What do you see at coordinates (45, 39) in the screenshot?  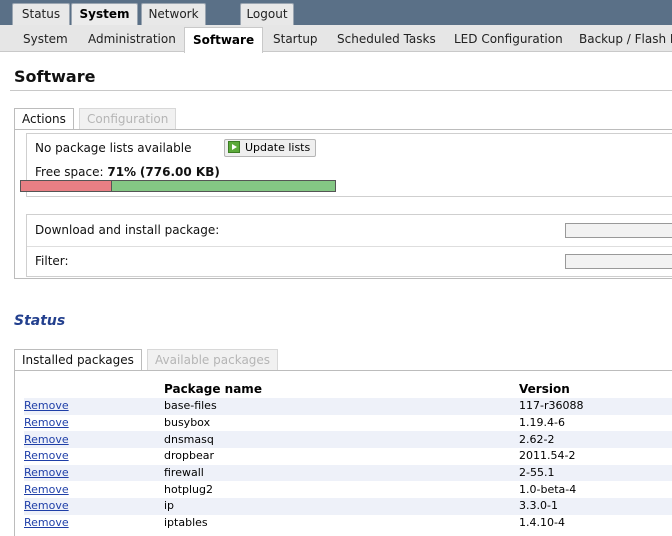 I see `sub-tab-system: System` at bounding box center [45, 39].